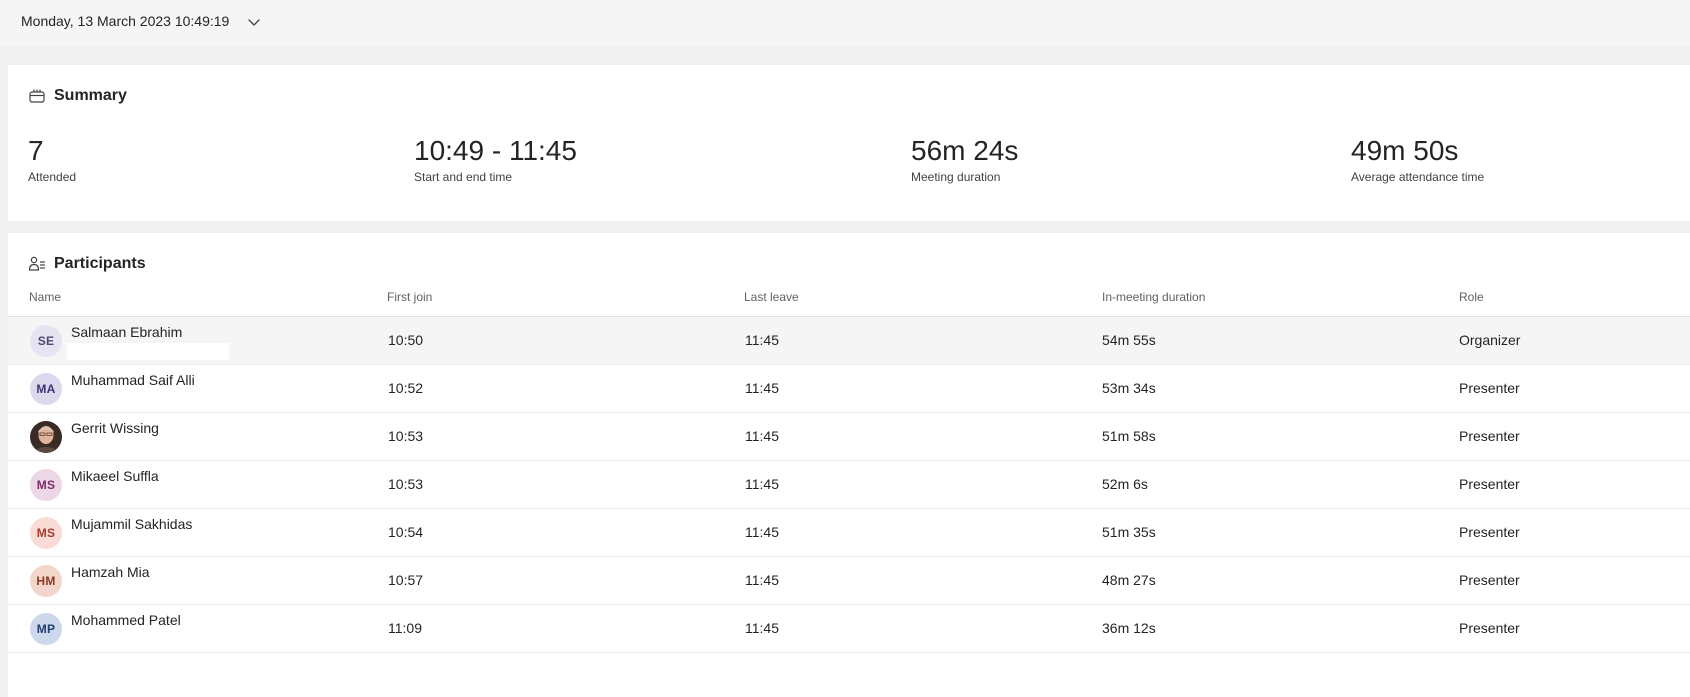 This screenshot has width=1690, height=697. Describe the element at coordinates (45, 297) in the screenshot. I see `column-header-name: Name` at that location.